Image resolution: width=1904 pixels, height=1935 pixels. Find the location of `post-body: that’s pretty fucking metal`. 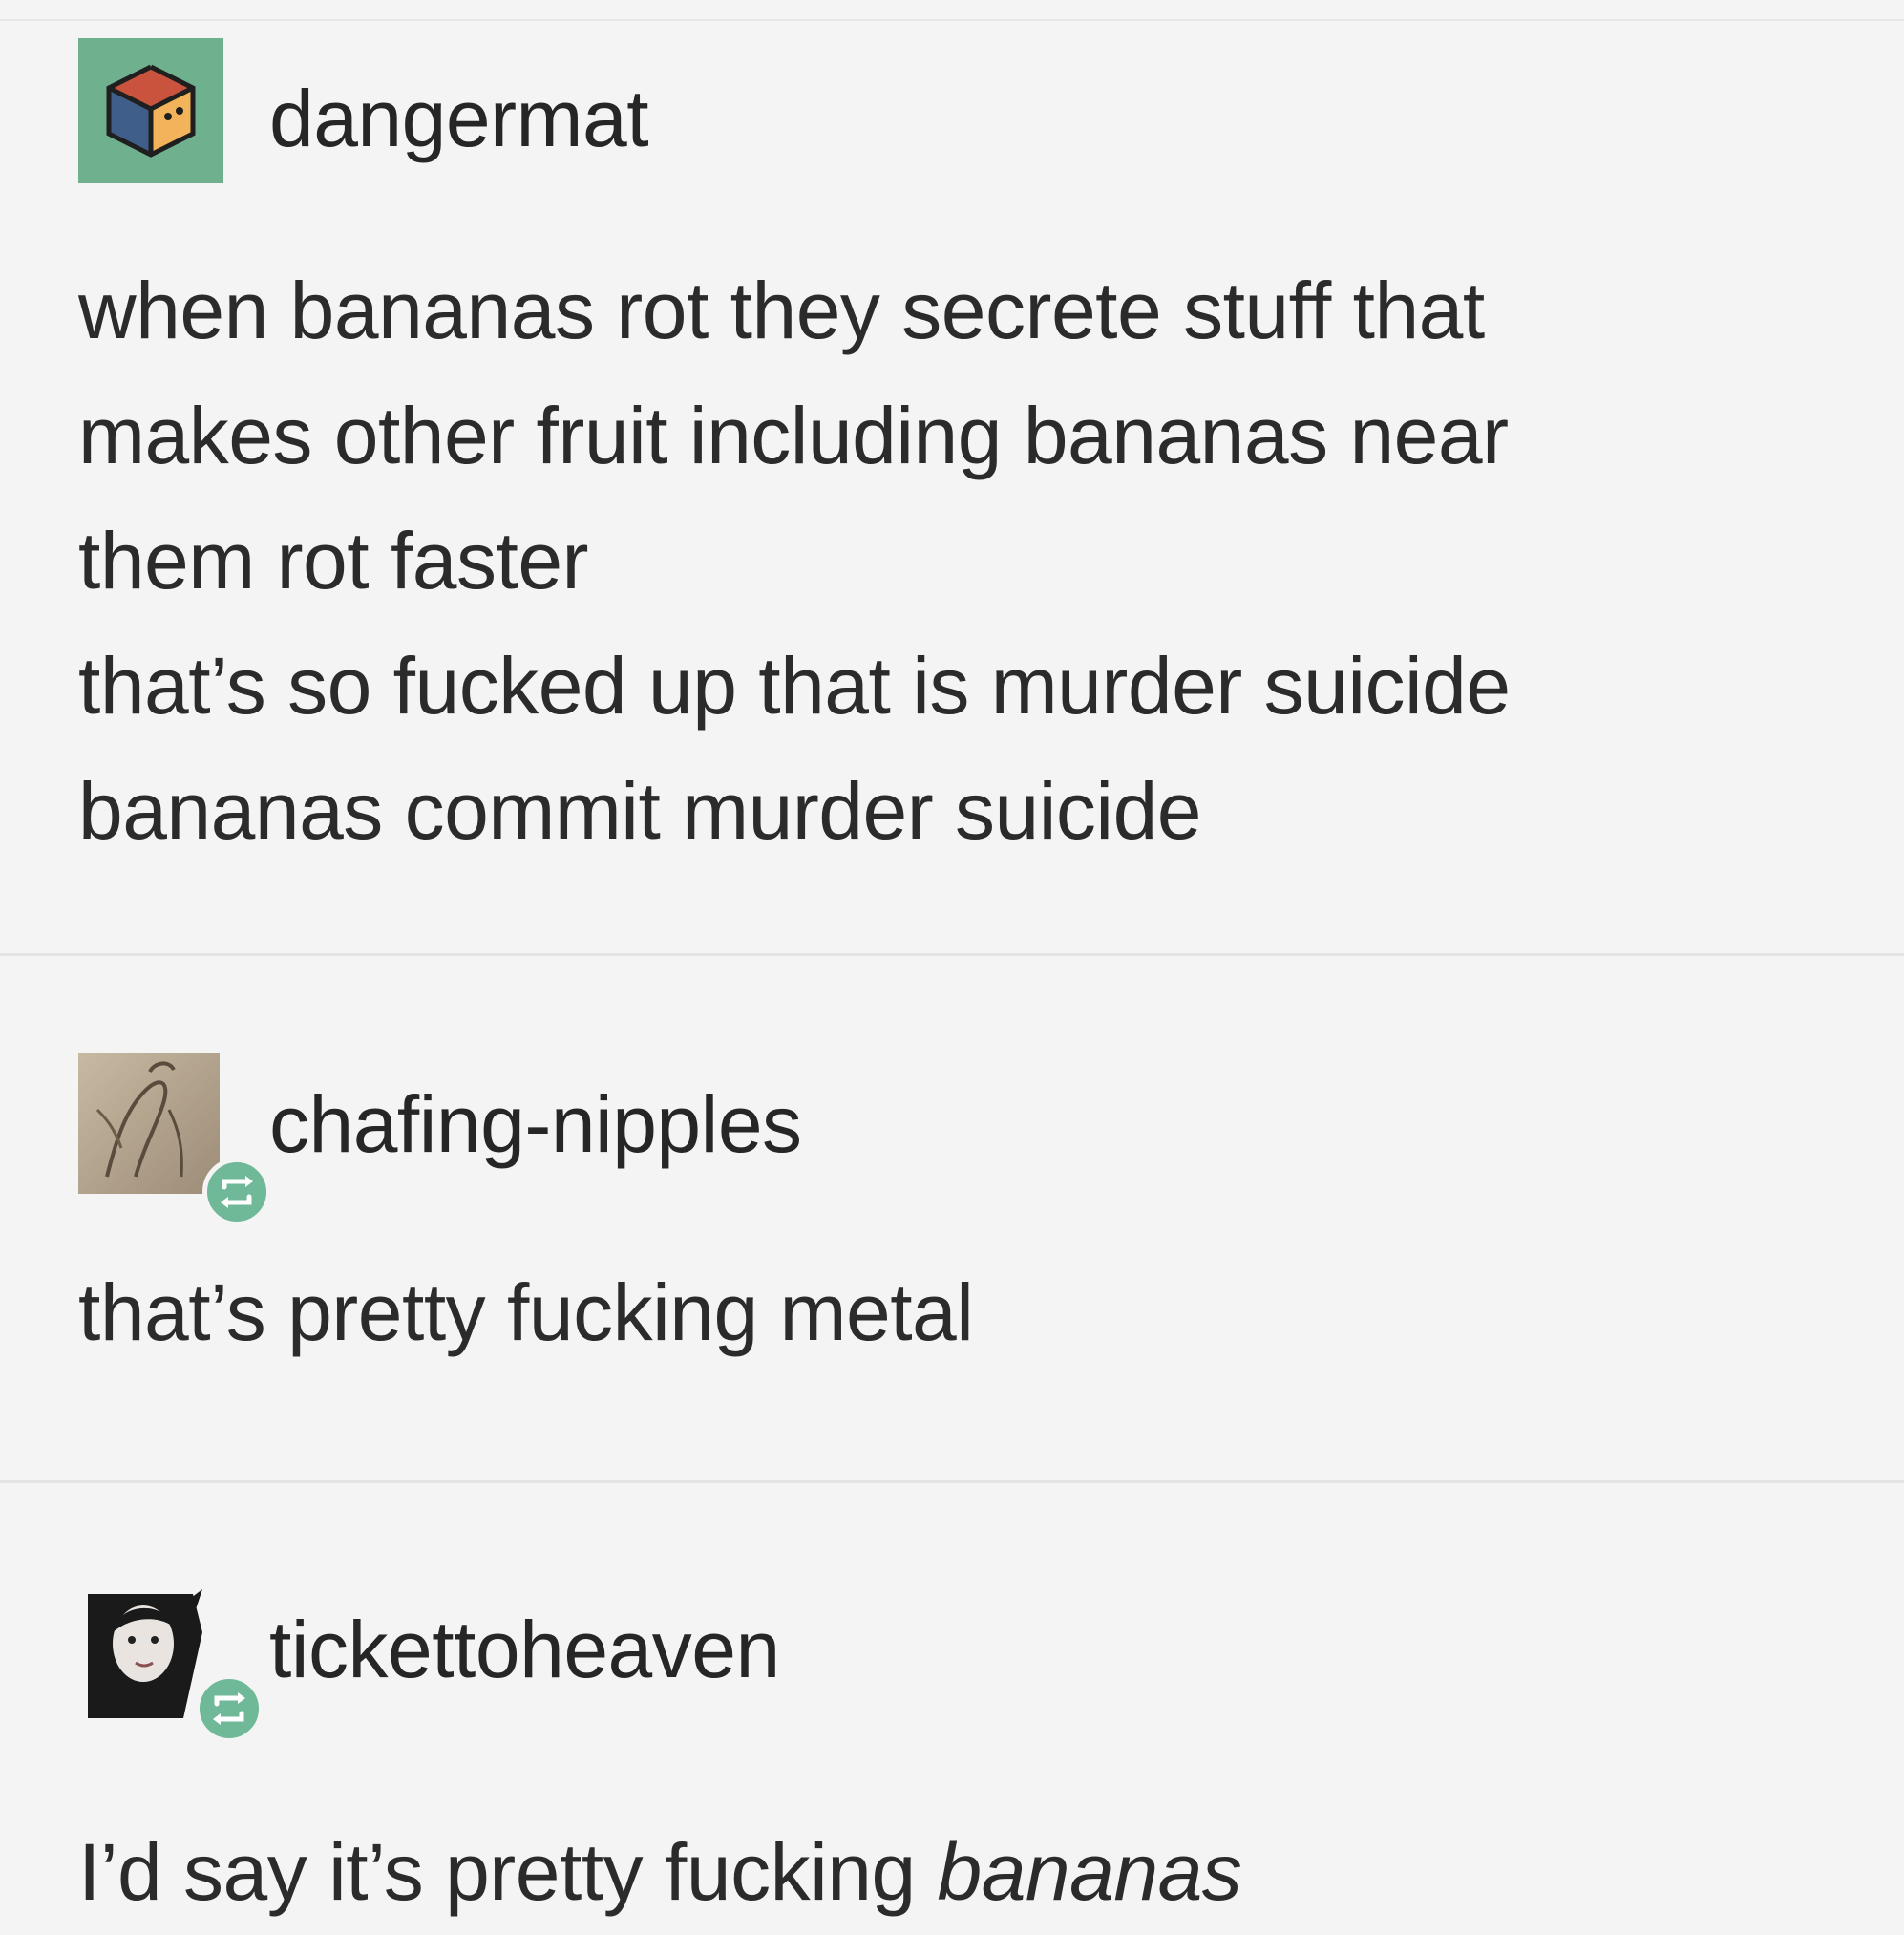

post-body: that’s pretty fucking metal is located at coordinates (976, 1312).